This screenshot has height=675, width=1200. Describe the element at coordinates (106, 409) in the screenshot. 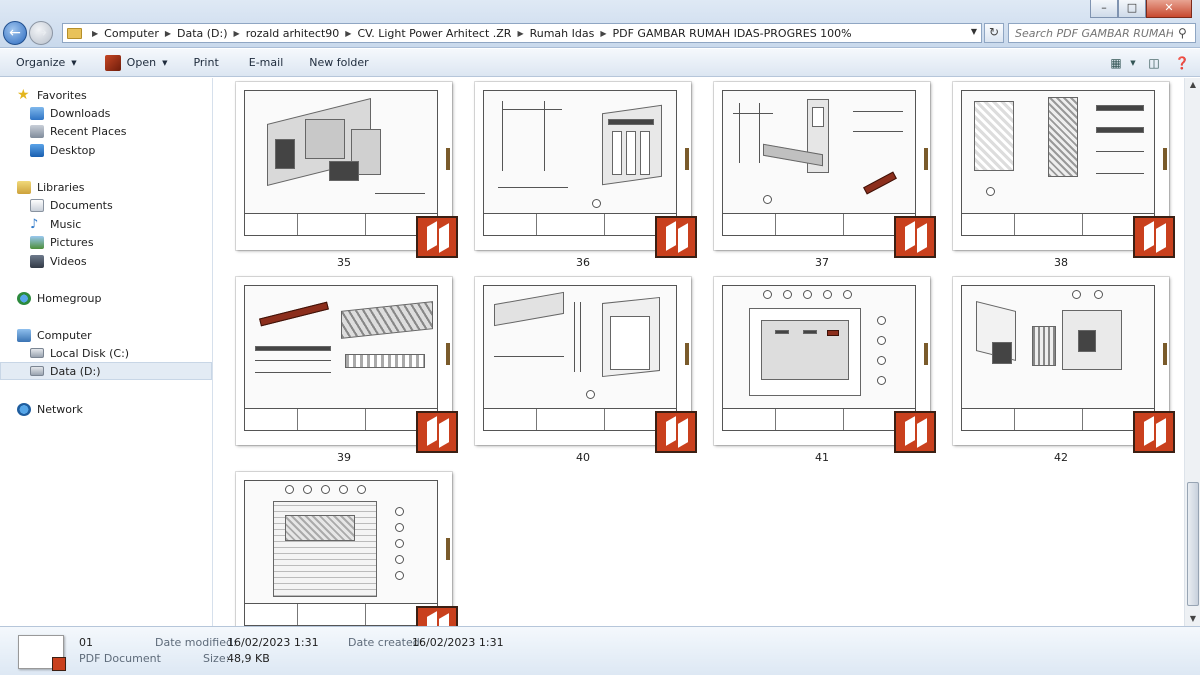

I see `nav-item-network: Network` at that location.